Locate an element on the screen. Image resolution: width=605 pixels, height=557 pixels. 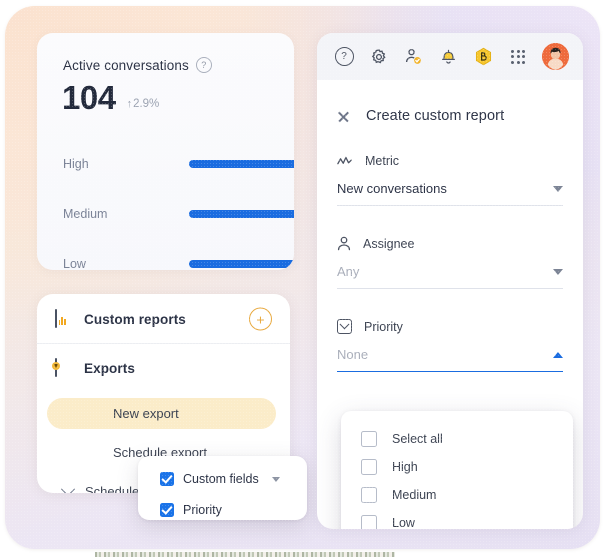
report-document-icon is located at coordinates (64, 318).